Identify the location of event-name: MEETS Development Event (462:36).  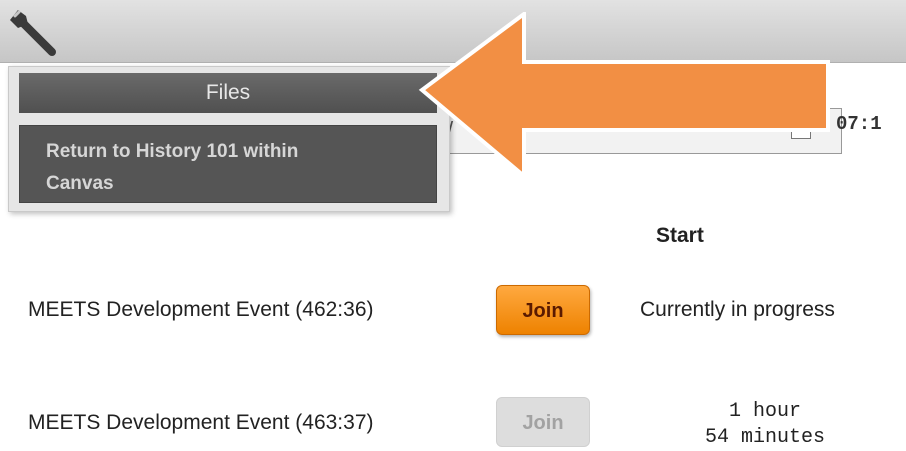
(201, 309).